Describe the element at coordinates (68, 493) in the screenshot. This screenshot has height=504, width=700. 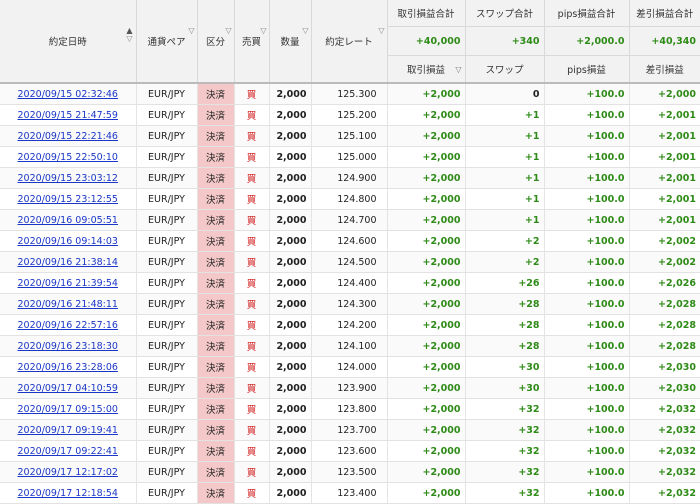
I see `trade-time-link: 2020/09/17 12:18:54` at that location.